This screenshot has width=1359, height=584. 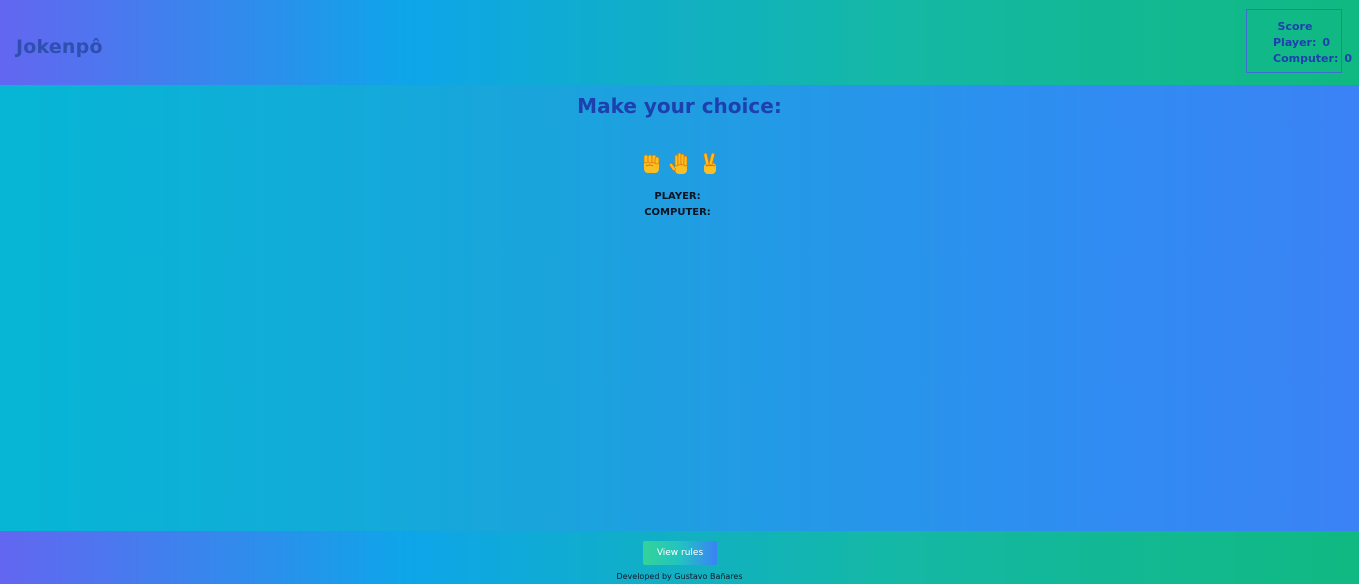 I want to click on paper-button, so click(x=680, y=164).